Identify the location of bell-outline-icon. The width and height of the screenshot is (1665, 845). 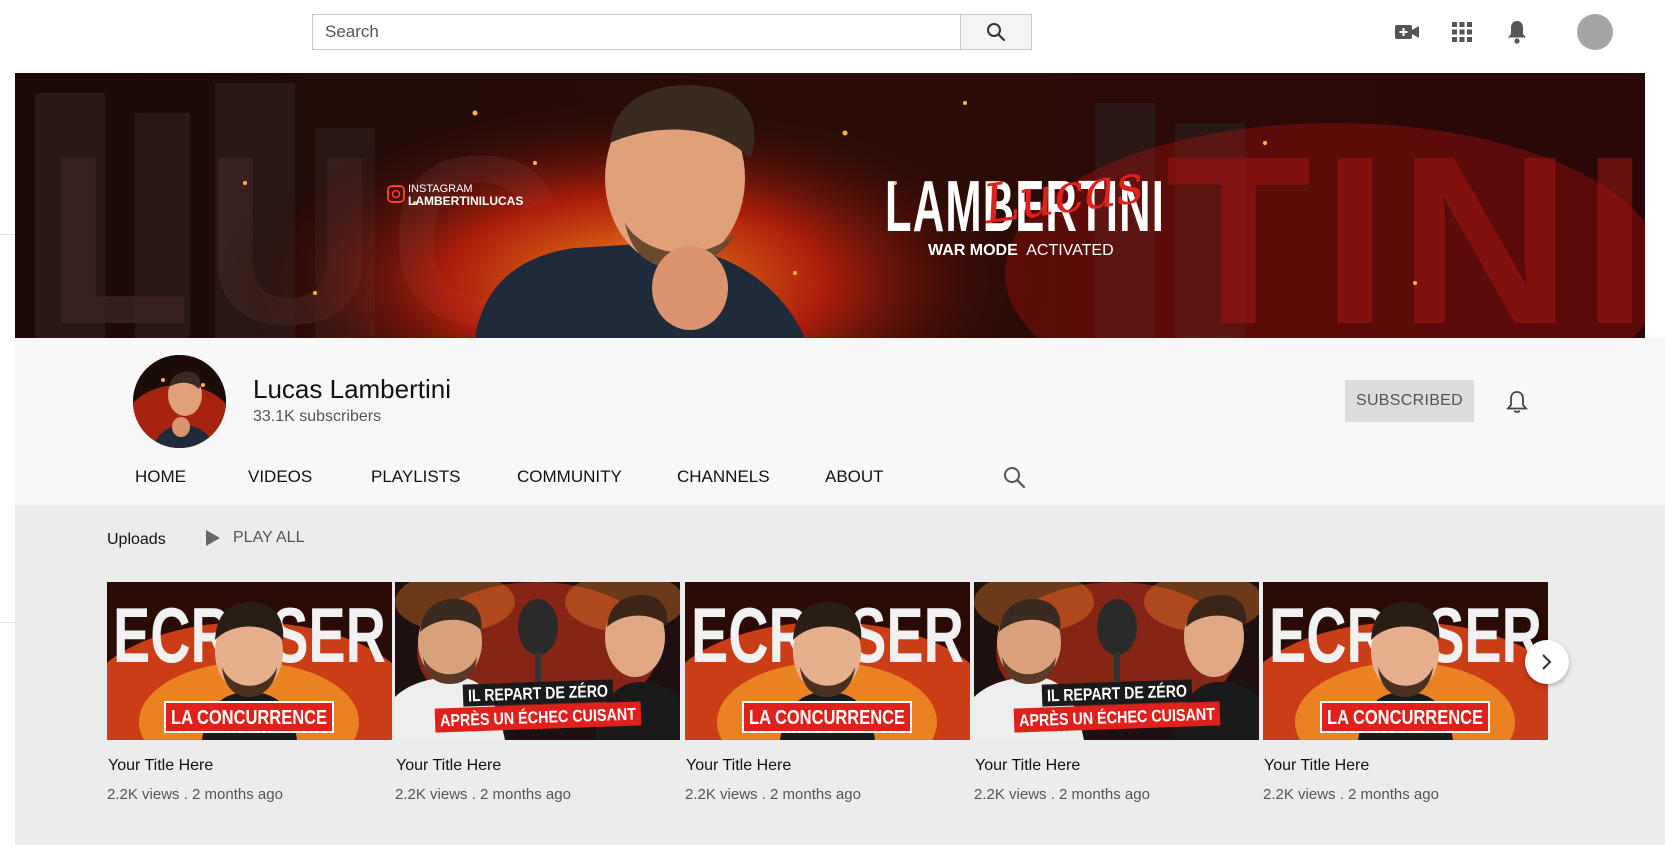
(1517, 402).